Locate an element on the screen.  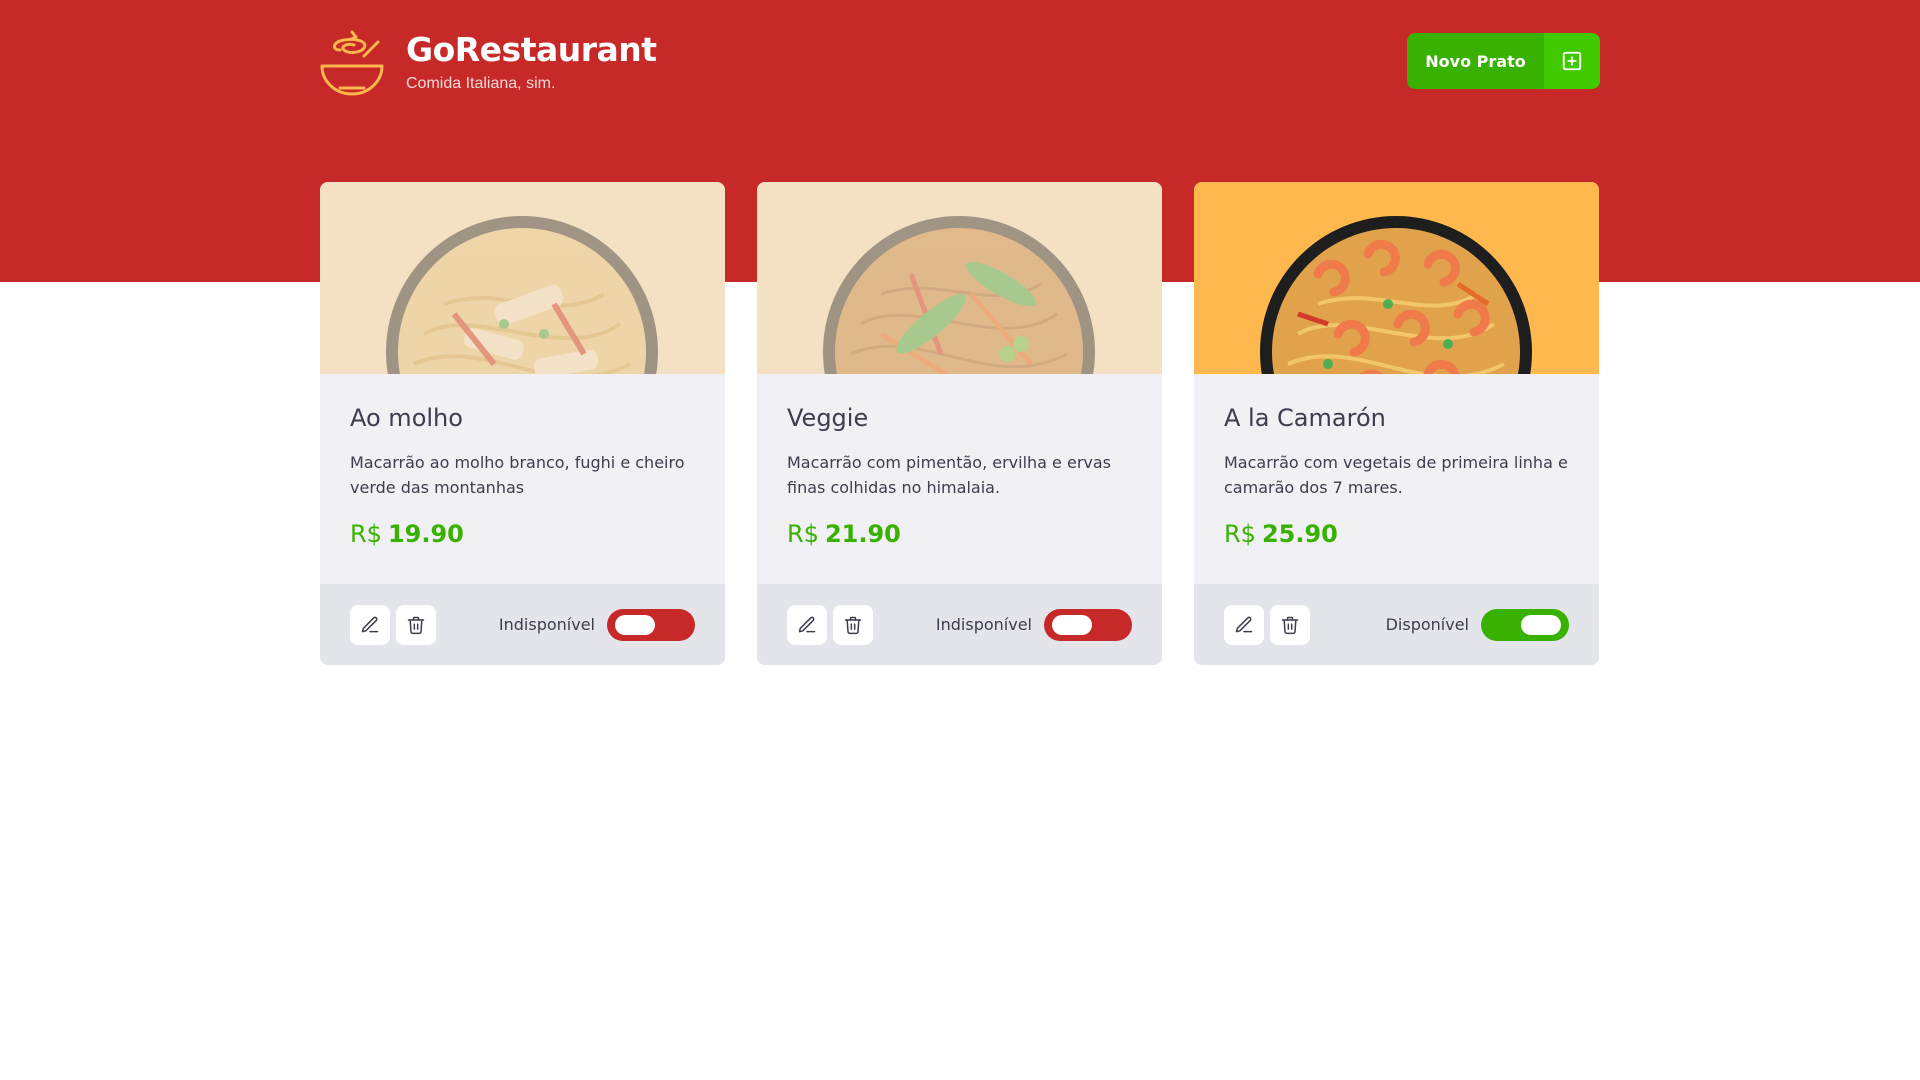
price-value: 25.90 is located at coordinates (1299, 534).